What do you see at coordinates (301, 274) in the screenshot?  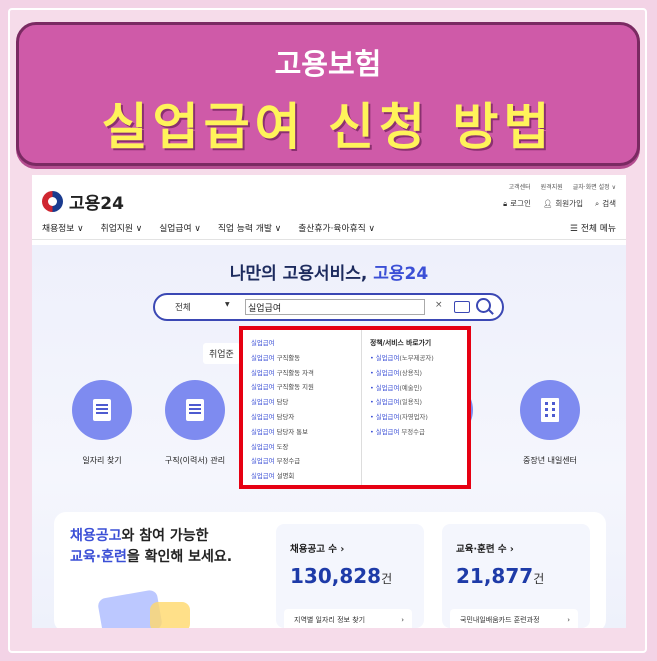 I see `hero-title-prefix: 나만의 고용서비스,` at bounding box center [301, 274].